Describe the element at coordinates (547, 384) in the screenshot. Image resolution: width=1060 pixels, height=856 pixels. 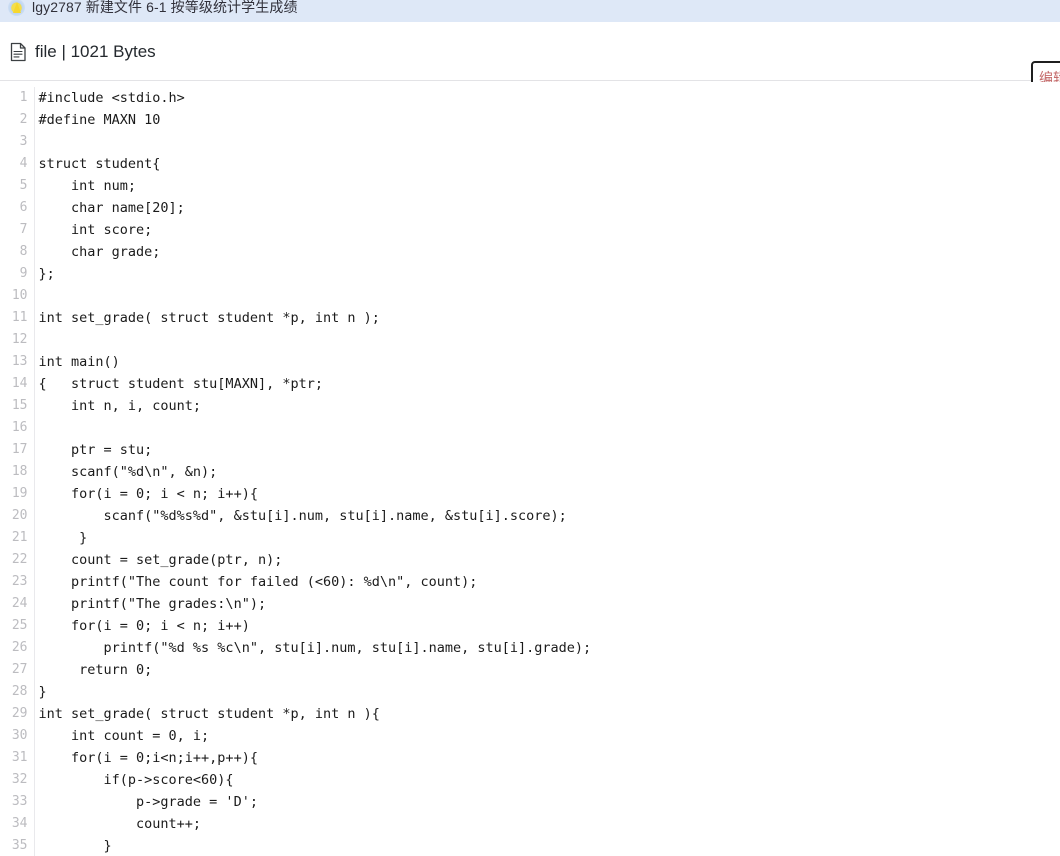
I see `line-content: { struct student stu[MAXN], *ptr;` at that location.